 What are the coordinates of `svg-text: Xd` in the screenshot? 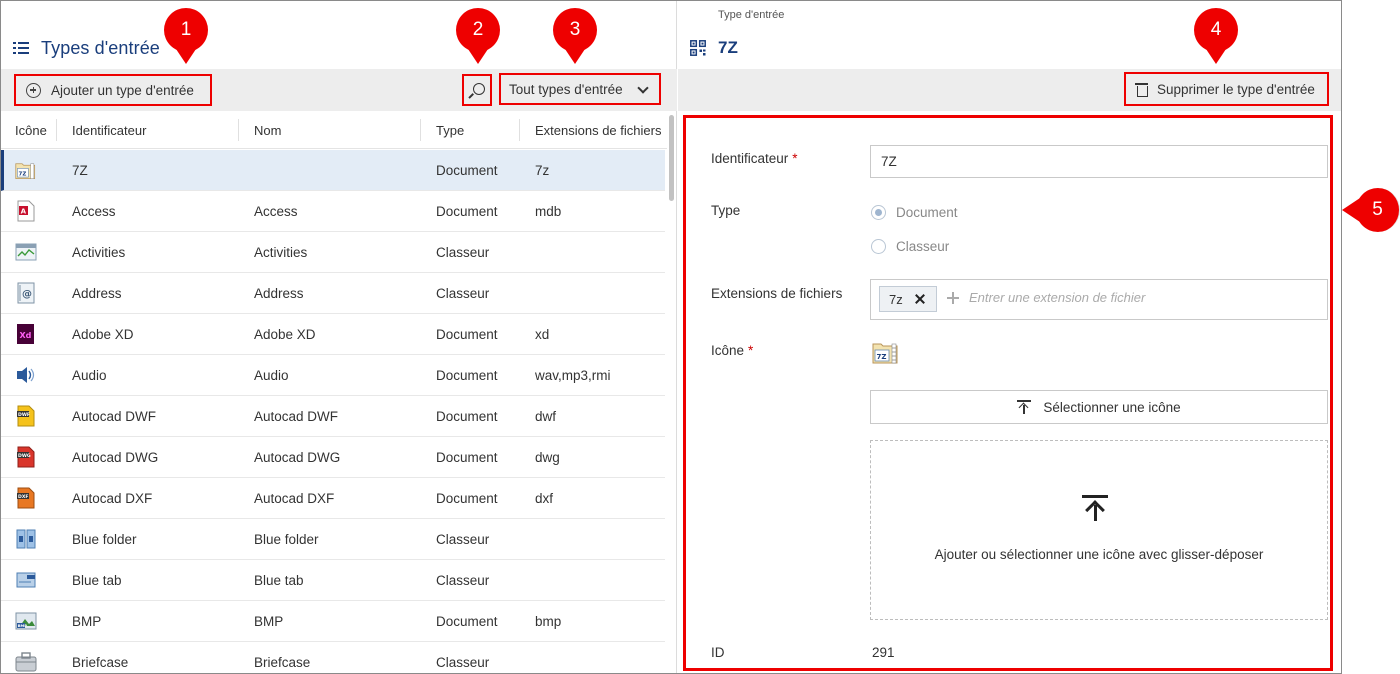 It's located at (26, 335).